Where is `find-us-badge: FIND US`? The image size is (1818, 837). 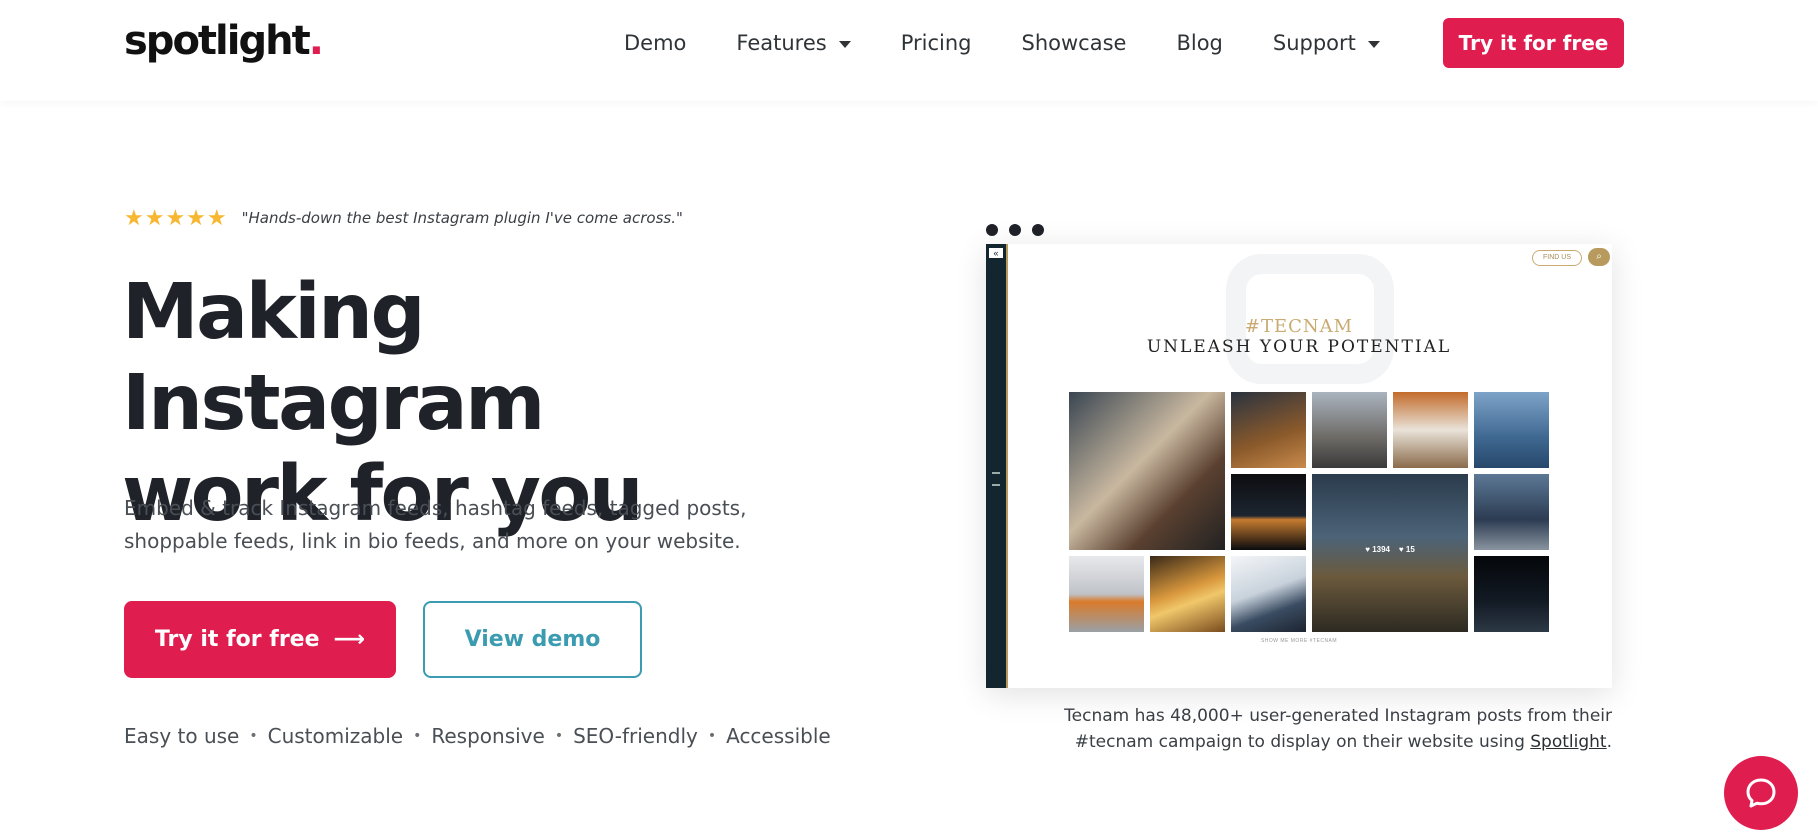
find-us-badge: FIND US is located at coordinates (1557, 258).